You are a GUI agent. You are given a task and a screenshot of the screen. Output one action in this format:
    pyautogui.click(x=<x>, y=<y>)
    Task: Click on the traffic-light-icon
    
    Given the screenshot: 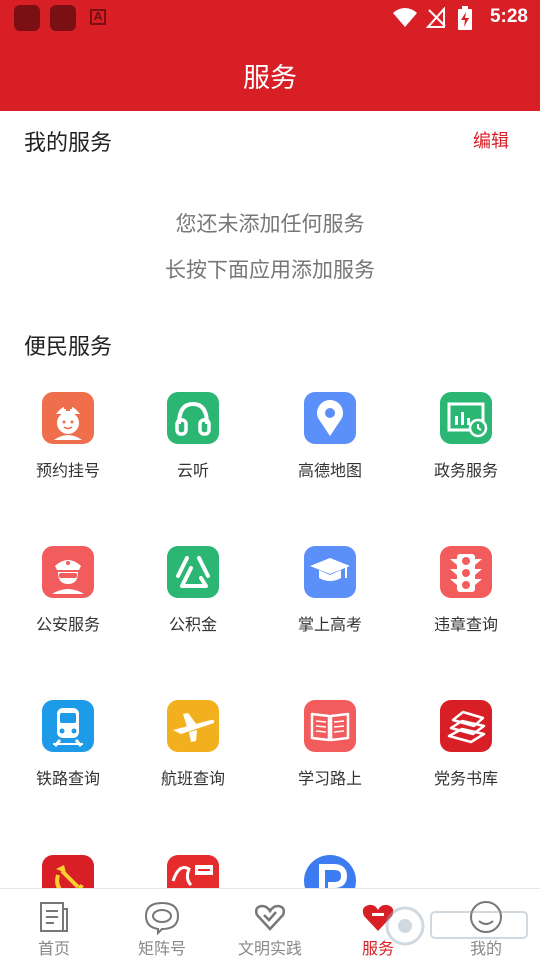 What is the action you would take?
    pyautogui.click(x=466, y=572)
    